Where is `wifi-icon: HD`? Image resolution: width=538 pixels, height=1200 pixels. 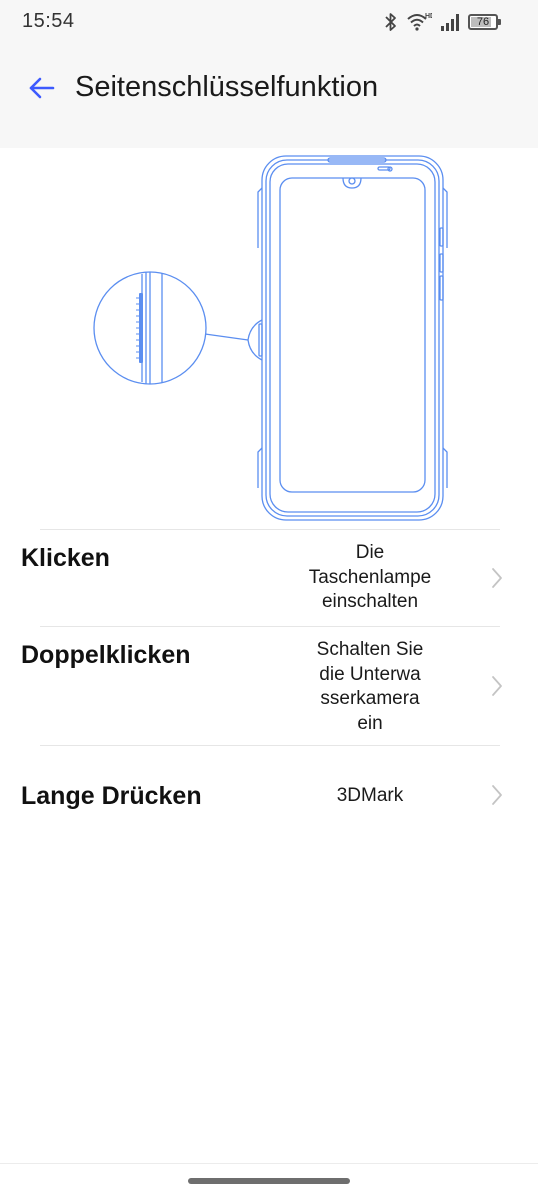
wifi-icon: HD is located at coordinates (419, 22).